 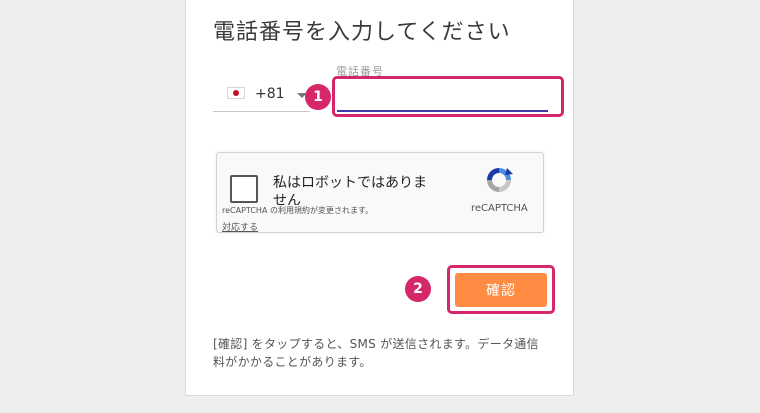 I want to click on page-title: 電話番号を入力してください, so click(x=362, y=32).